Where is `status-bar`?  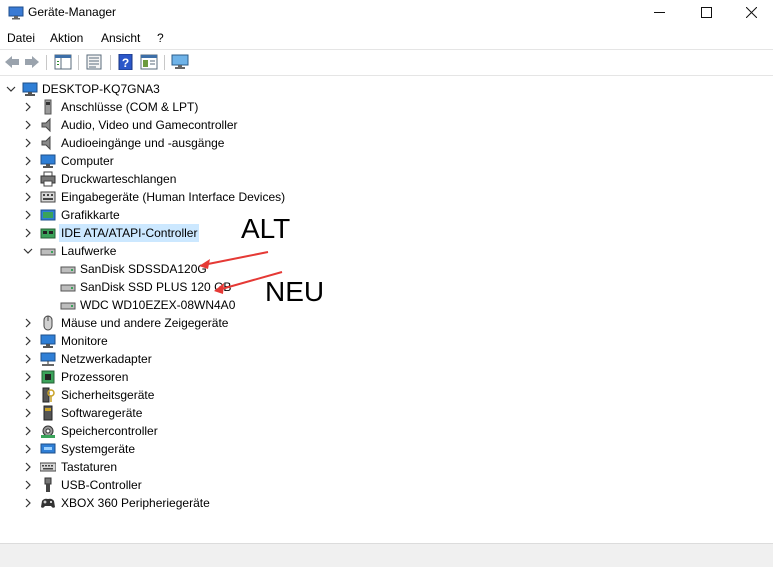
status-bar is located at coordinates (386, 555).